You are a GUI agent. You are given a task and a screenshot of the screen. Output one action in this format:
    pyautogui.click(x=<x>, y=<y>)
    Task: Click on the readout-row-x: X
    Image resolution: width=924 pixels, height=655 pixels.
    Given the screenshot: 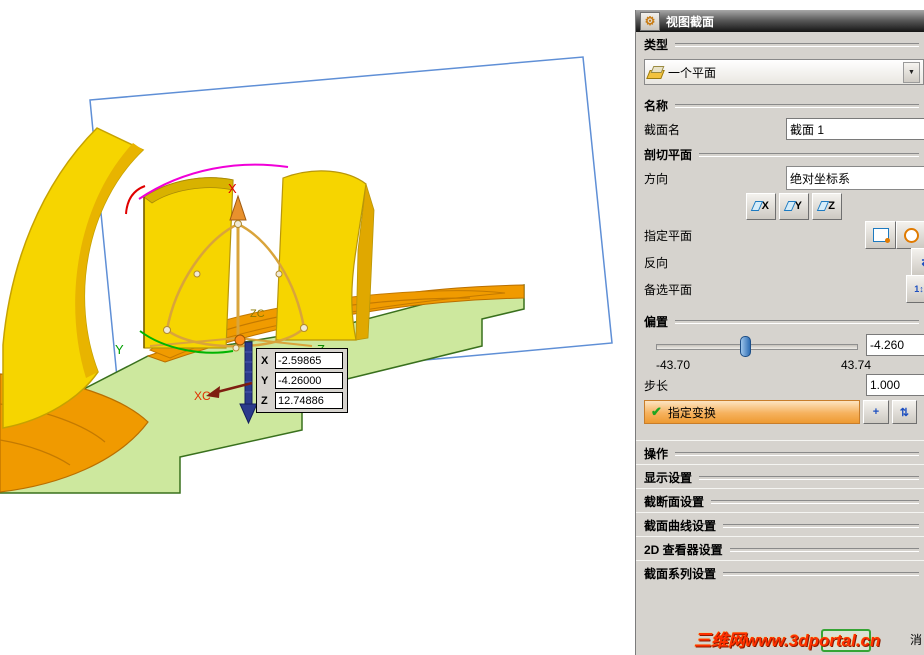 What is the action you would take?
    pyautogui.click(x=302, y=360)
    